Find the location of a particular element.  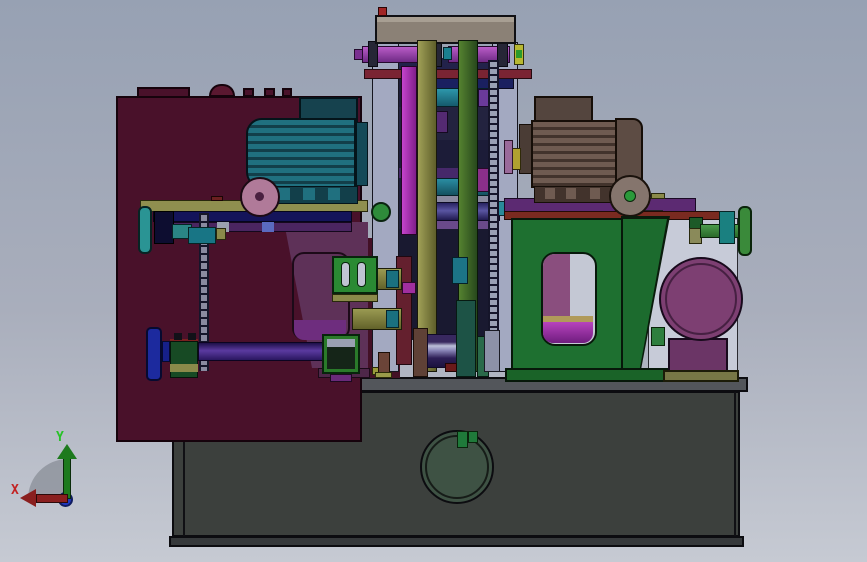

idler-disc-green is located at coordinates (381, 212).